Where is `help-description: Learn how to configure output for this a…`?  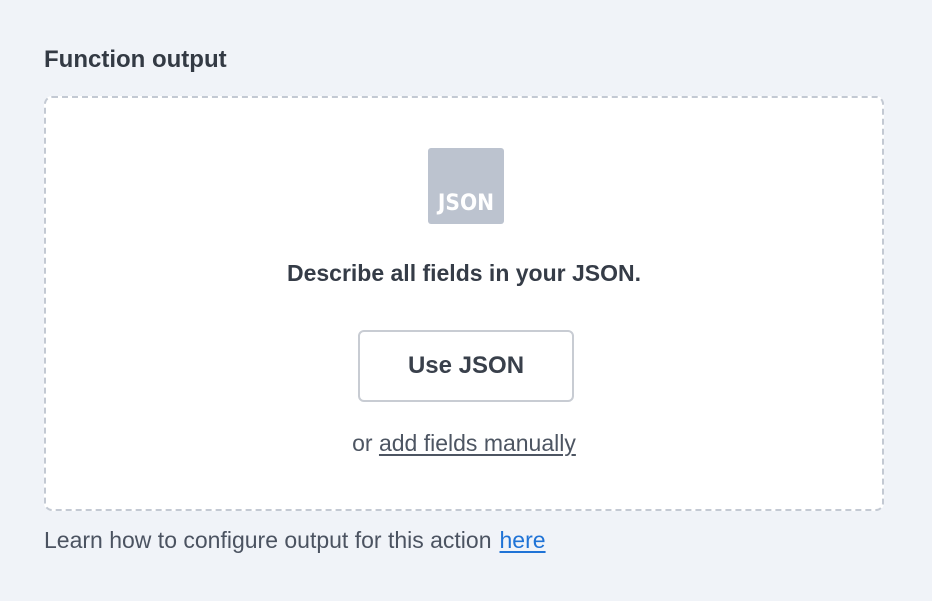 help-description: Learn how to configure output for this a… is located at coordinates (268, 540).